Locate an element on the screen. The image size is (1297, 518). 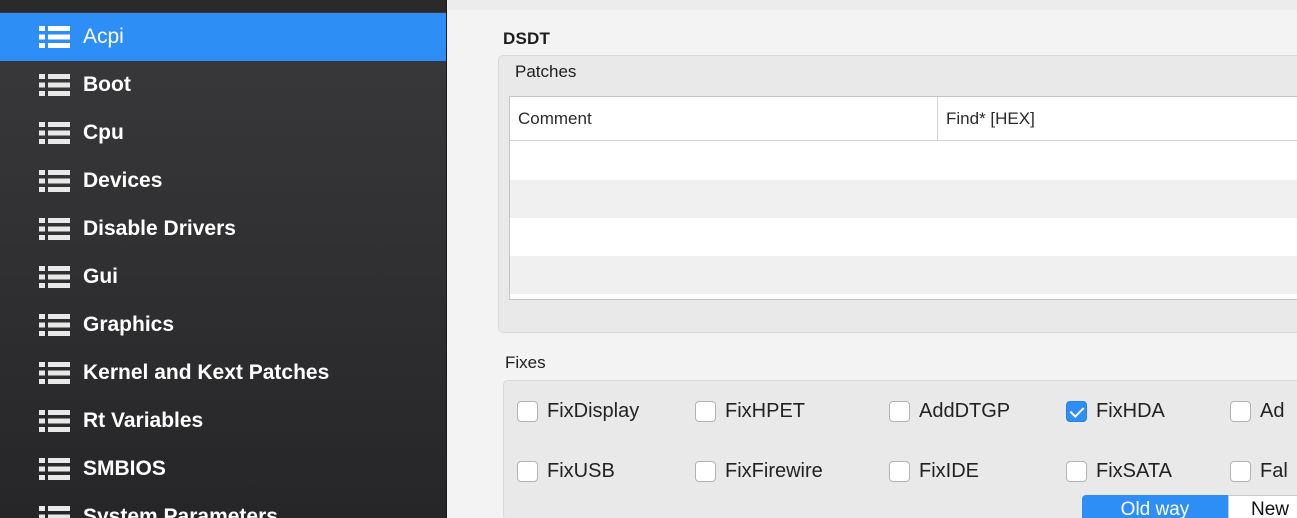
dsdt-title: DSDT is located at coordinates (527, 38).